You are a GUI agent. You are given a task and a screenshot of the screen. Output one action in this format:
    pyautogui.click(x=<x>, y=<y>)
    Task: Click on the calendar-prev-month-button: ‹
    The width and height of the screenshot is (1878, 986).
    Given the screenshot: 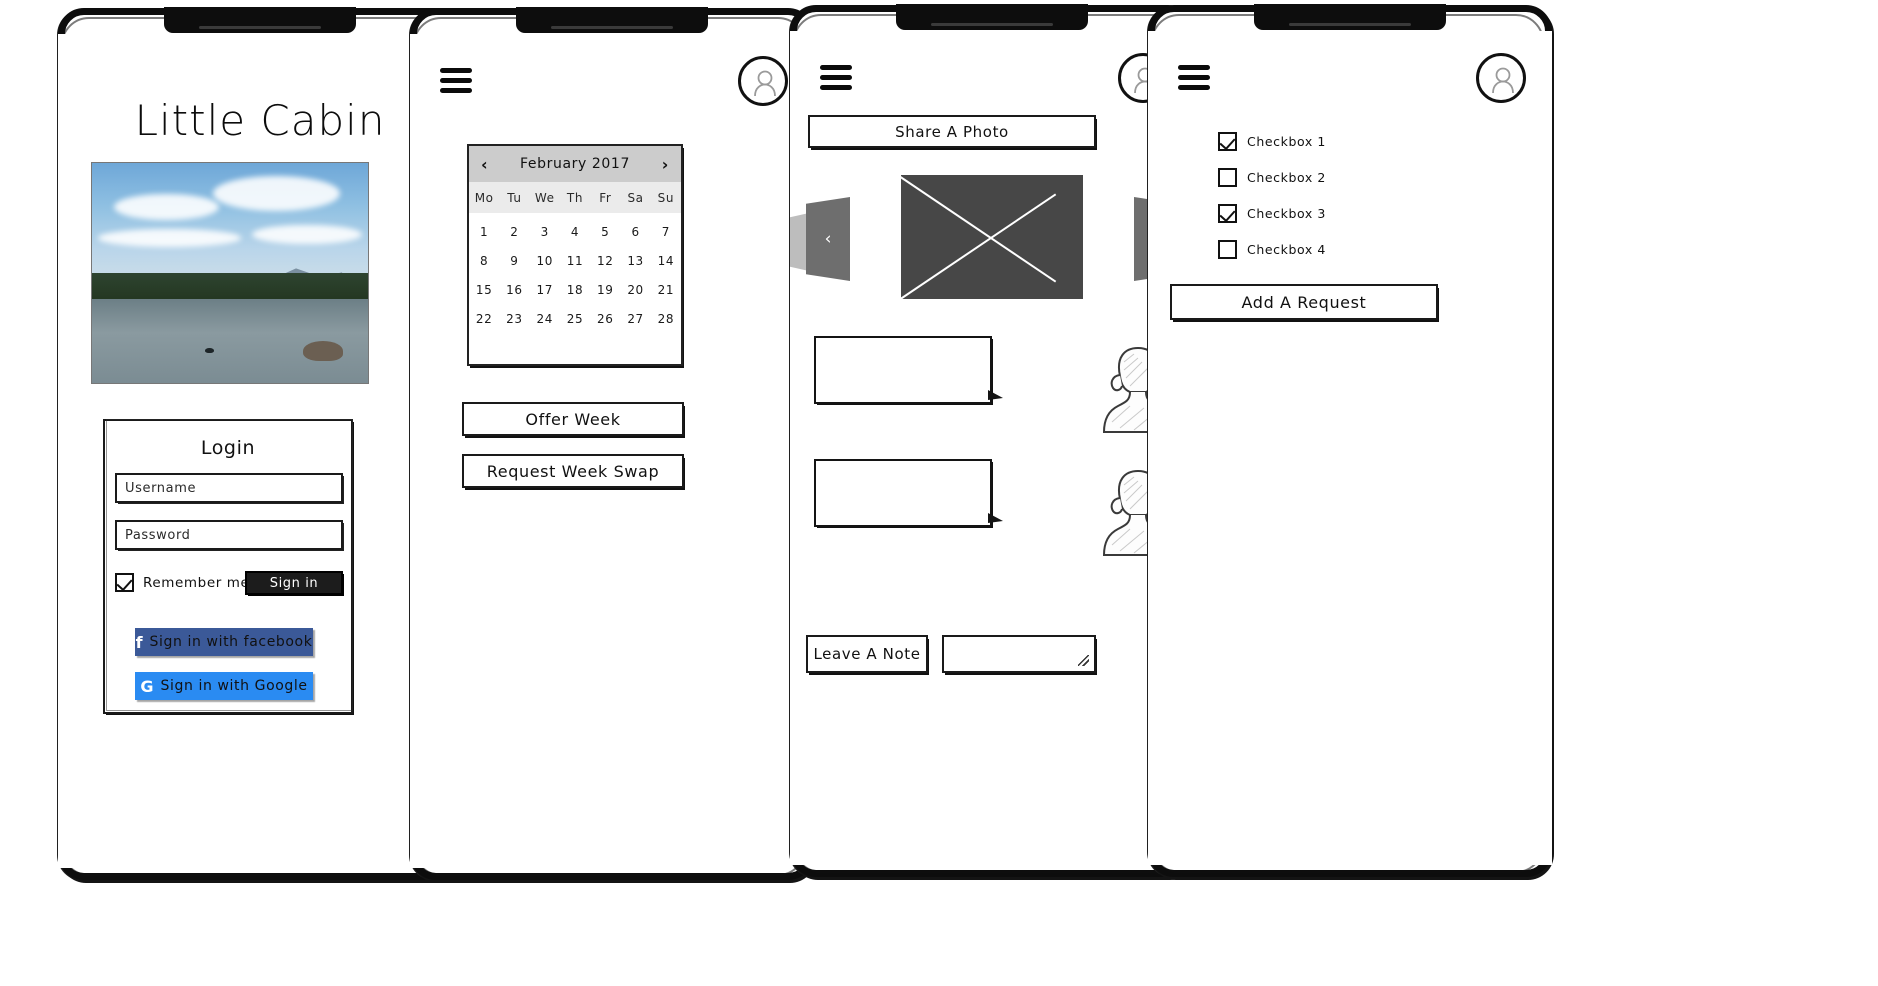 What is the action you would take?
    pyautogui.click(x=484, y=164)
    